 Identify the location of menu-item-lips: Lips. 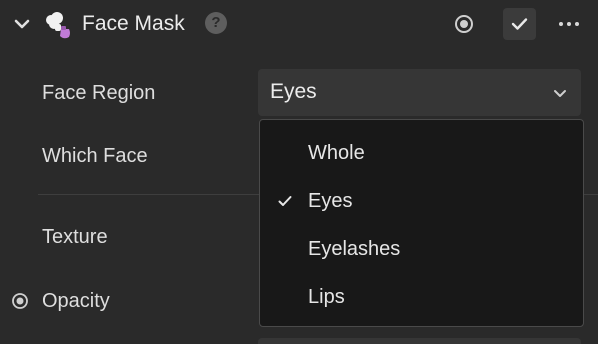
(421, 297).